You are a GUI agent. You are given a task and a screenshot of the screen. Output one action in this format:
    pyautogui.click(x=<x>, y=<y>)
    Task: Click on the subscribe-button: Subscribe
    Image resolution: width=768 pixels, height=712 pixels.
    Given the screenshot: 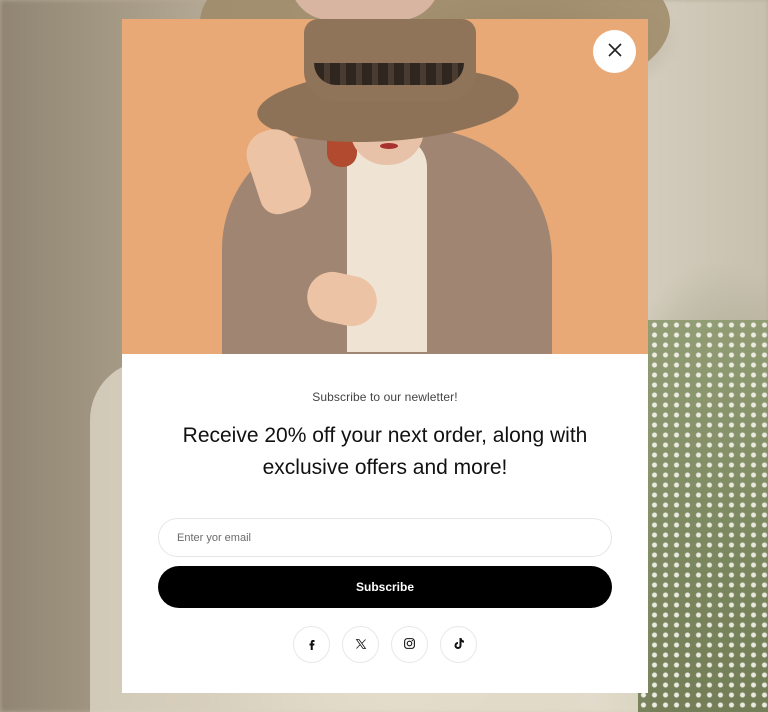 What is the action you would take?
    pyautogui.click(x=385, y=587)
    